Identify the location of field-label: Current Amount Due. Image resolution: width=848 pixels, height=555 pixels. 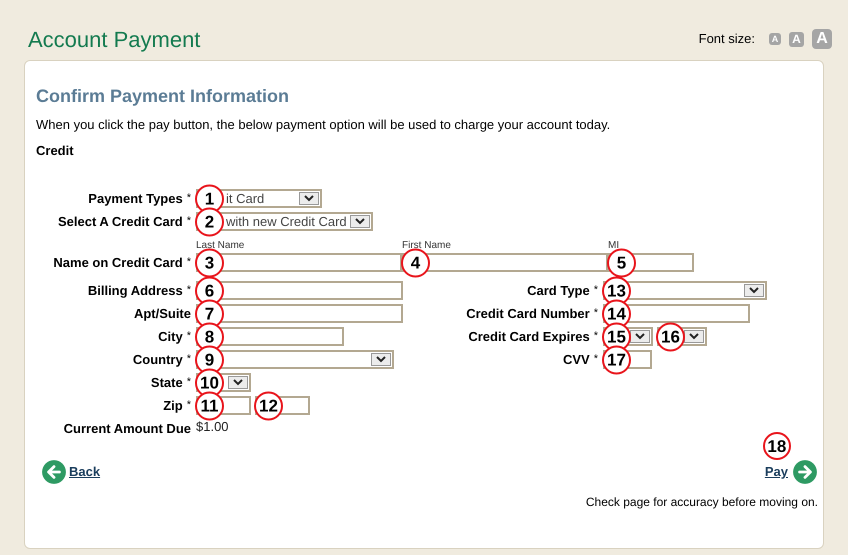
(127, 429).